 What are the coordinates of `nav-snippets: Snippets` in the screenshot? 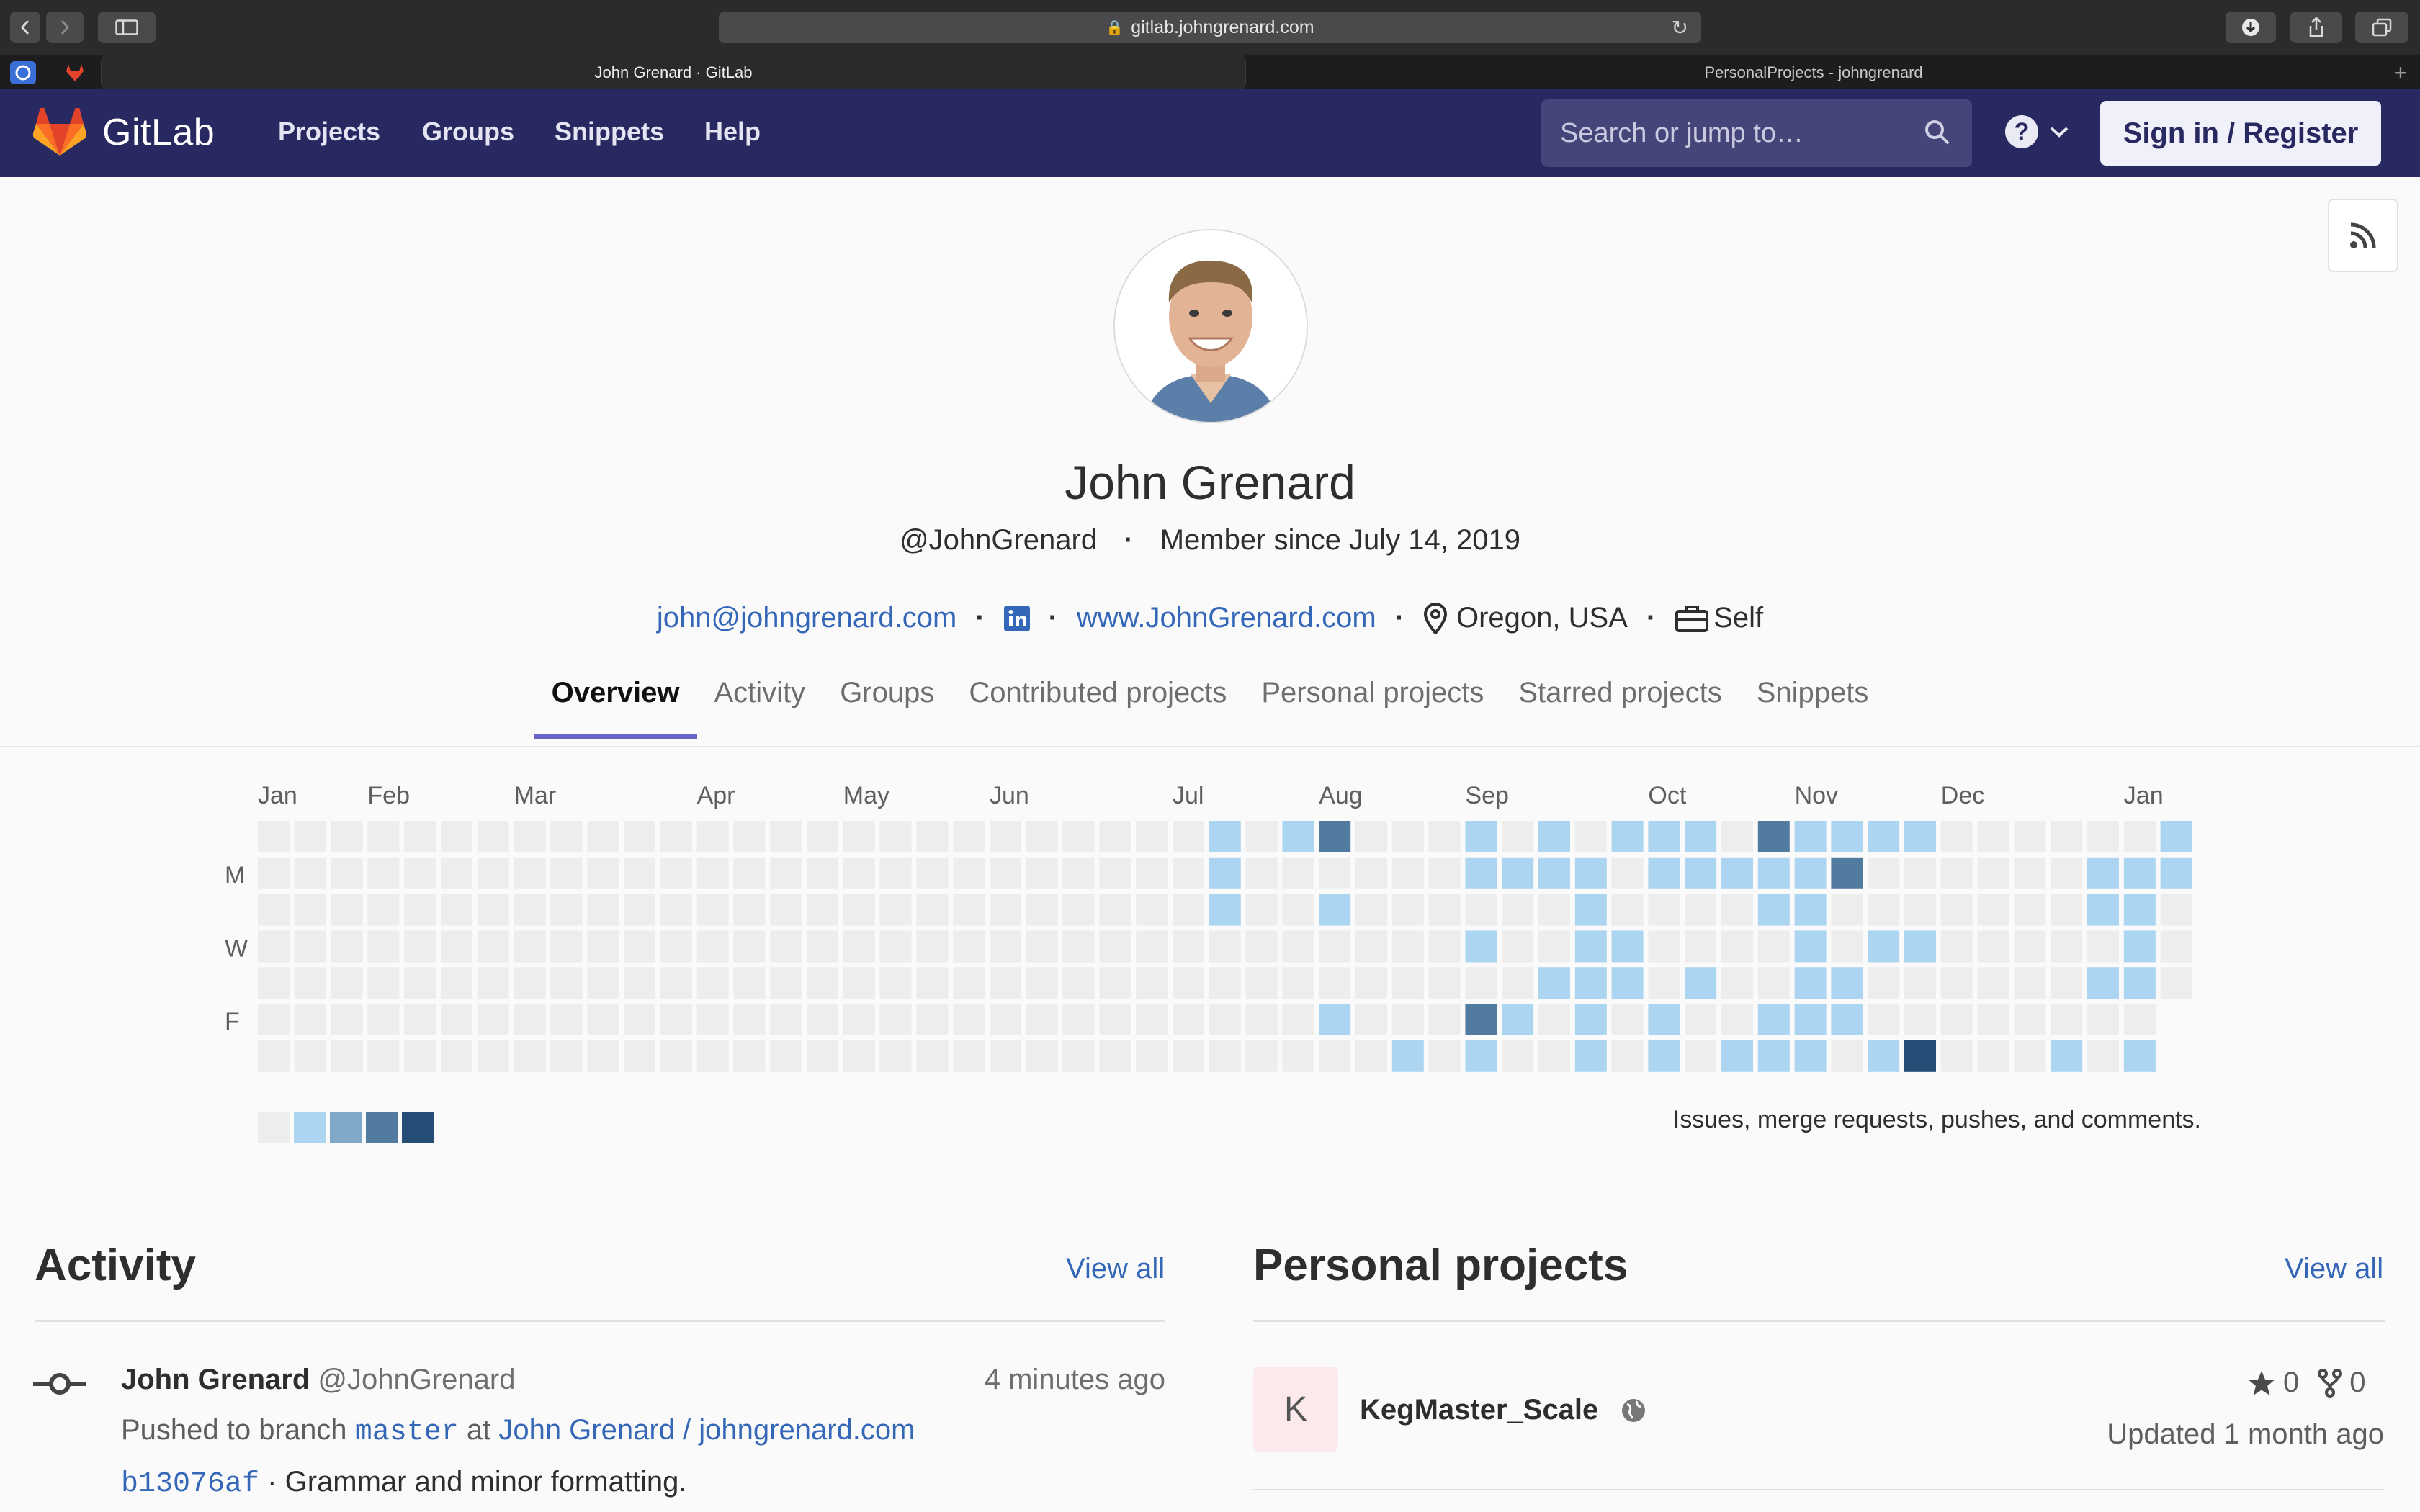 It's located at (609, 132).